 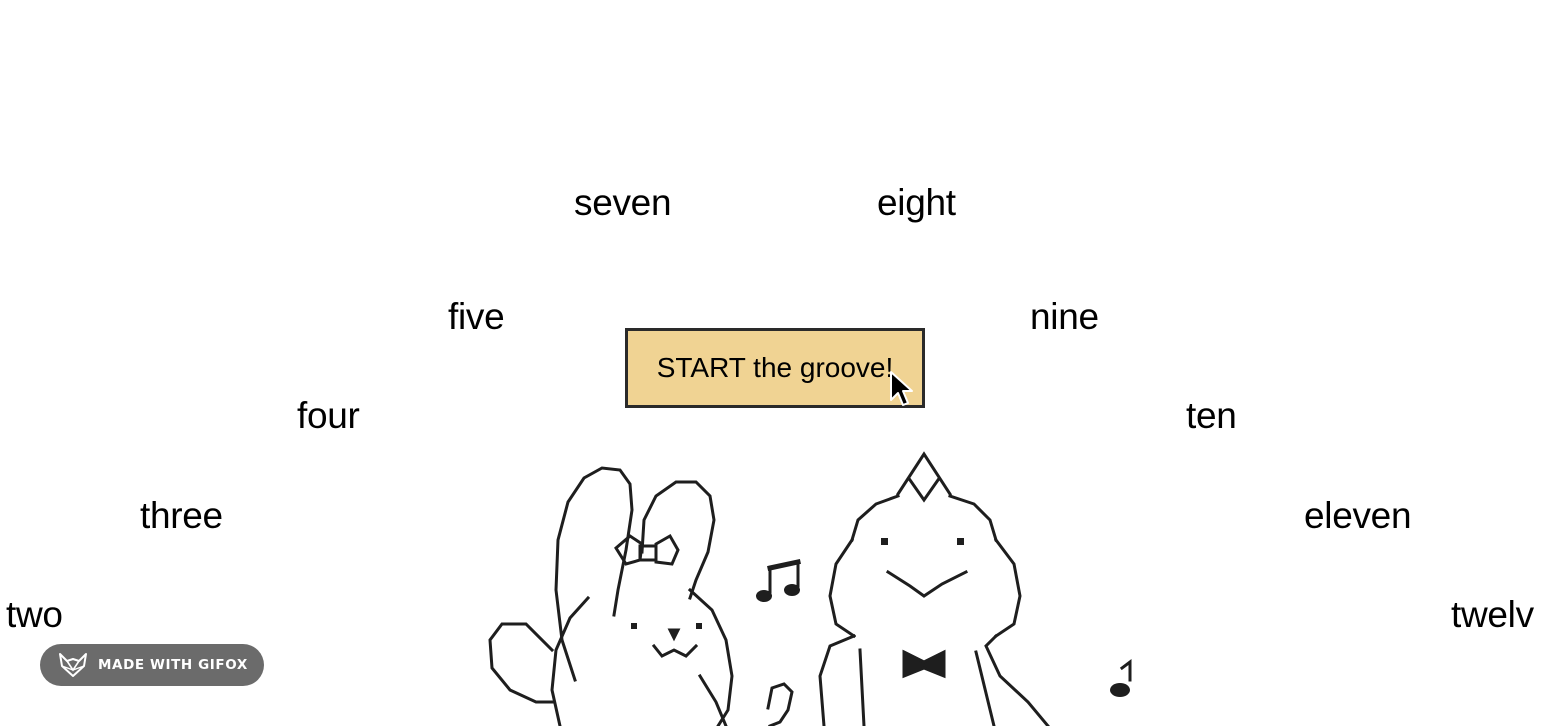 What do you see at coordinates (901, 388) in the screenshot?
I see `arrow-cursor-icon` at bounding box center [901, 388].